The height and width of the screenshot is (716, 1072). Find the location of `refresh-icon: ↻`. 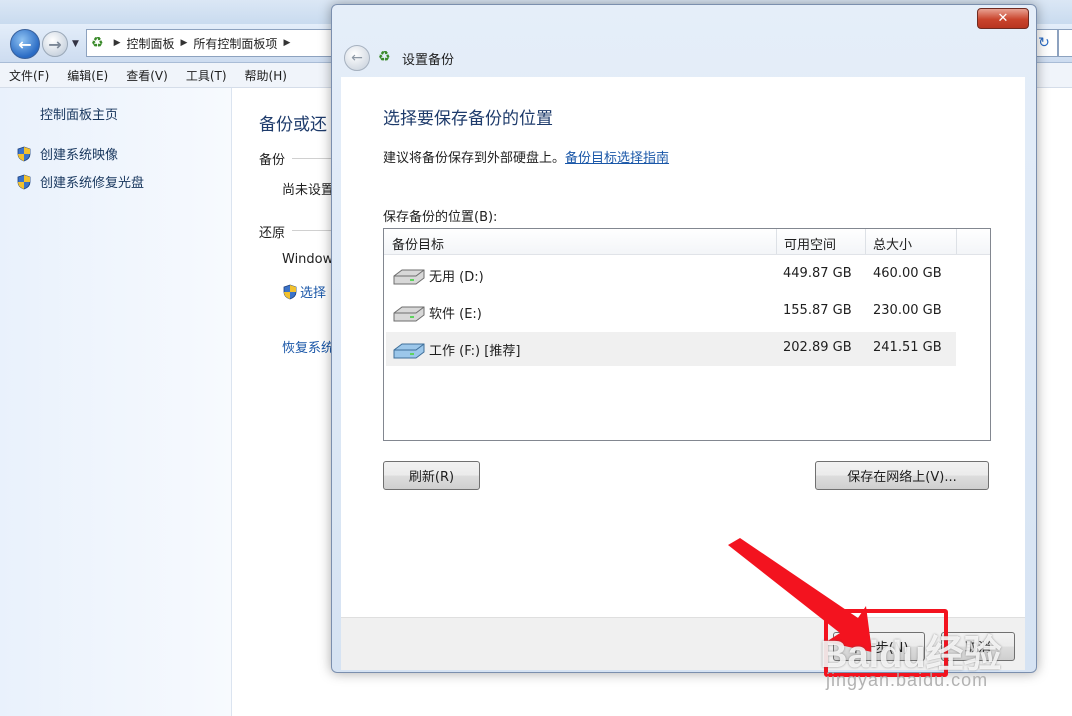

refresh-icon: ↻ is located at coordinates (1044, 43).